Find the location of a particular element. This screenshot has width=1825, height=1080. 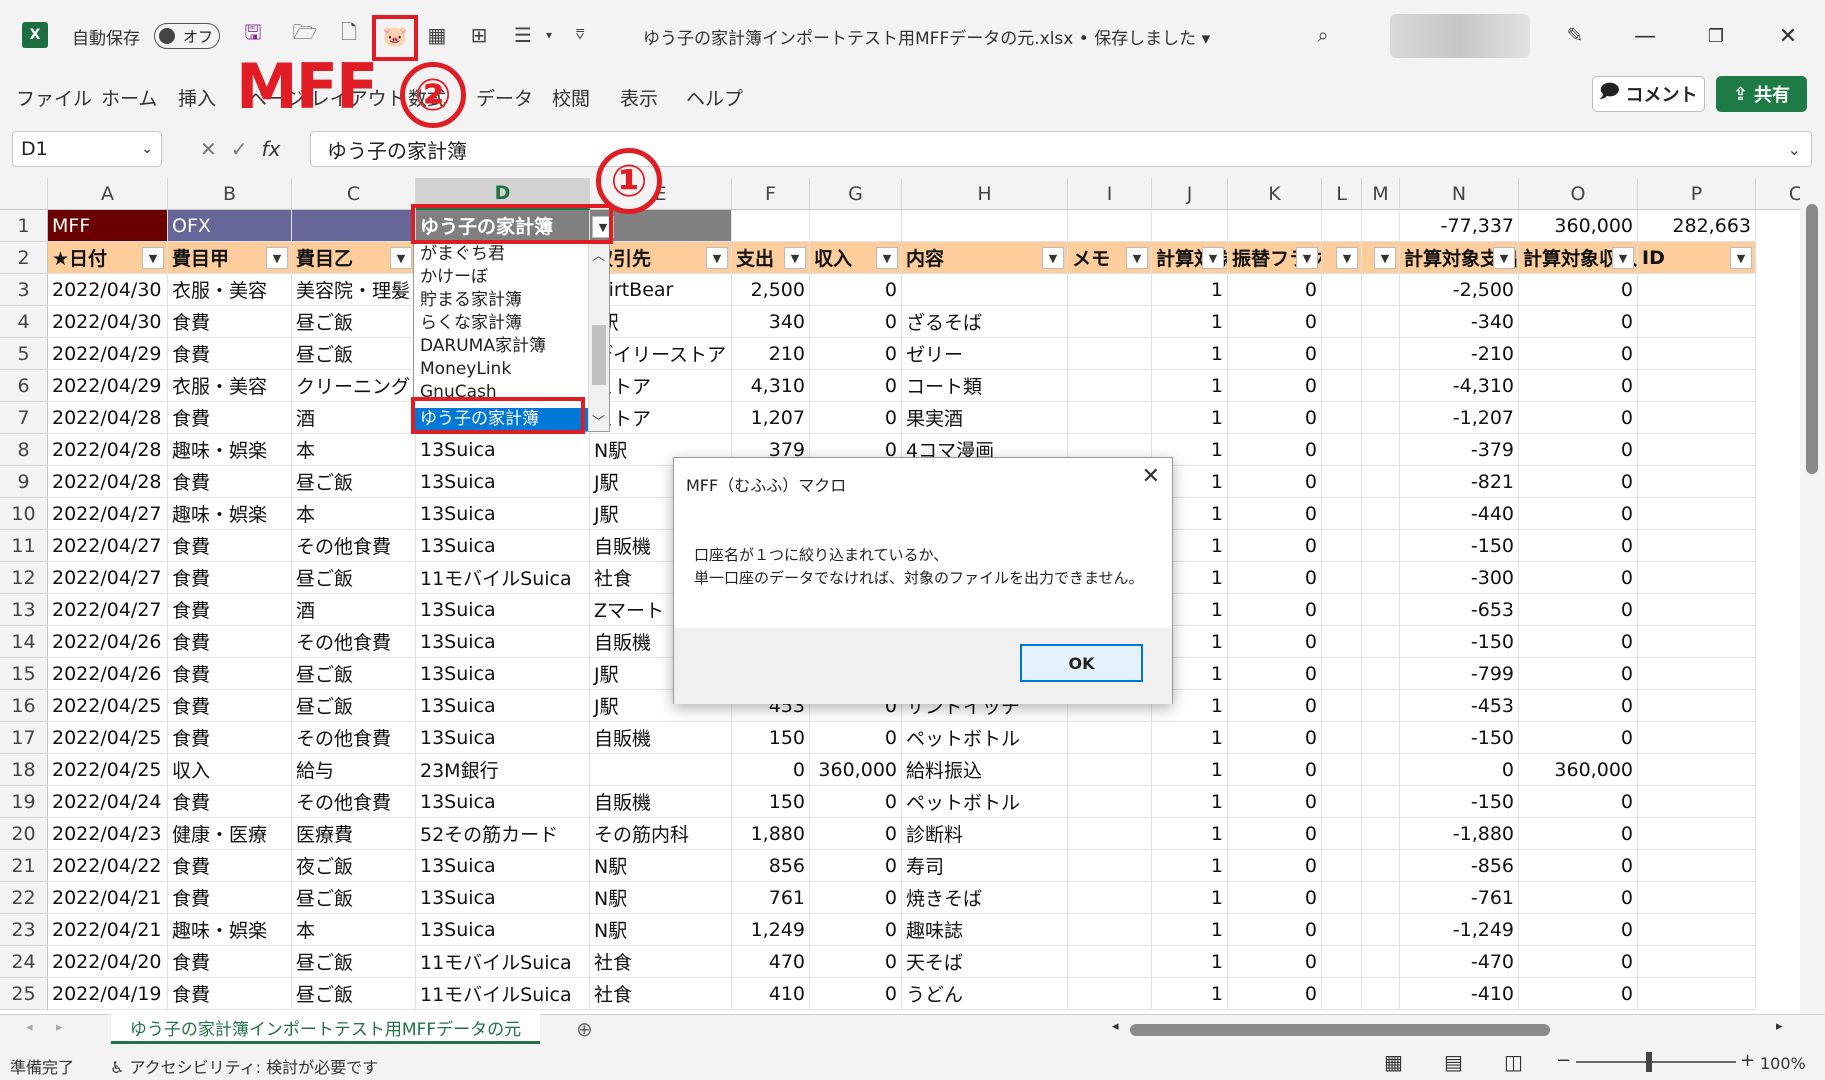

row-header: 13 is located at coordinates (24, 610).